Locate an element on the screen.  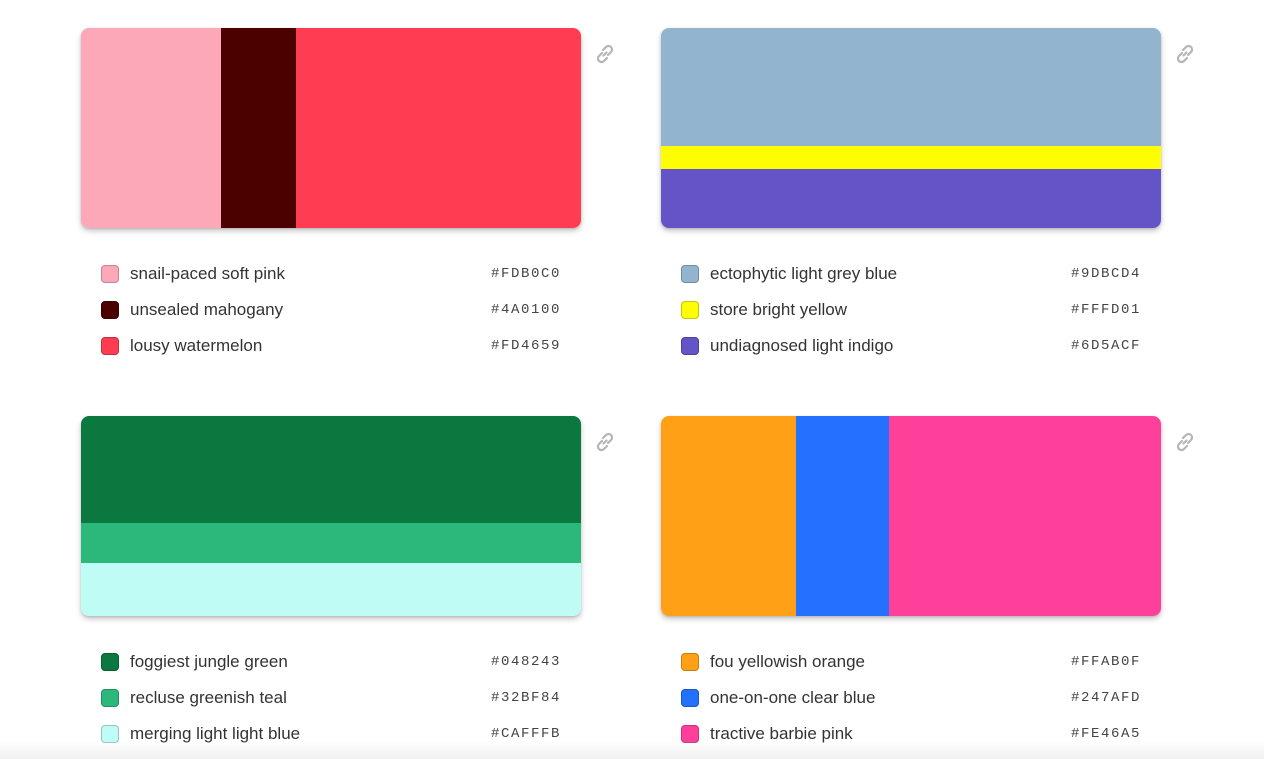
color-hex: #FFAB0F is located at coordinates (1106, 662).